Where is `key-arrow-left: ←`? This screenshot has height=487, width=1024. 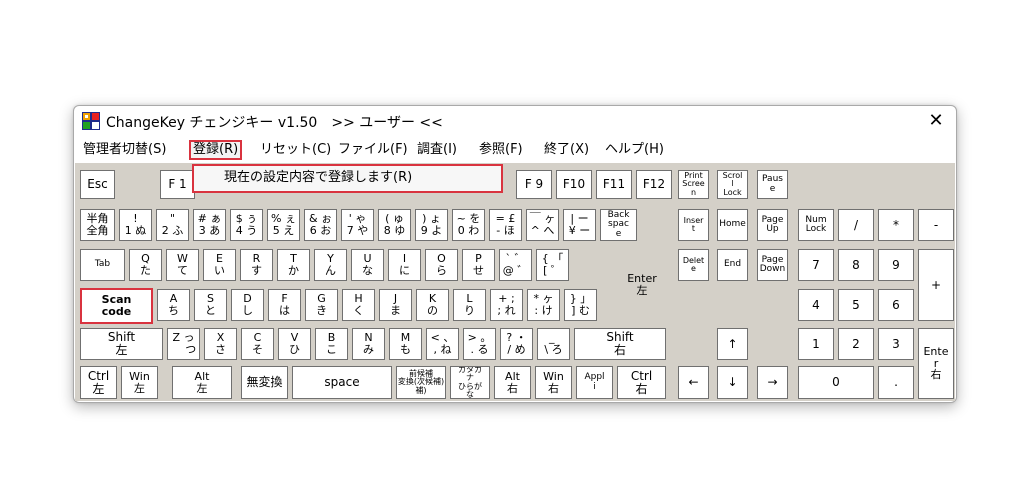 key-arrow-left: ← is located at coordinates (693, 382).